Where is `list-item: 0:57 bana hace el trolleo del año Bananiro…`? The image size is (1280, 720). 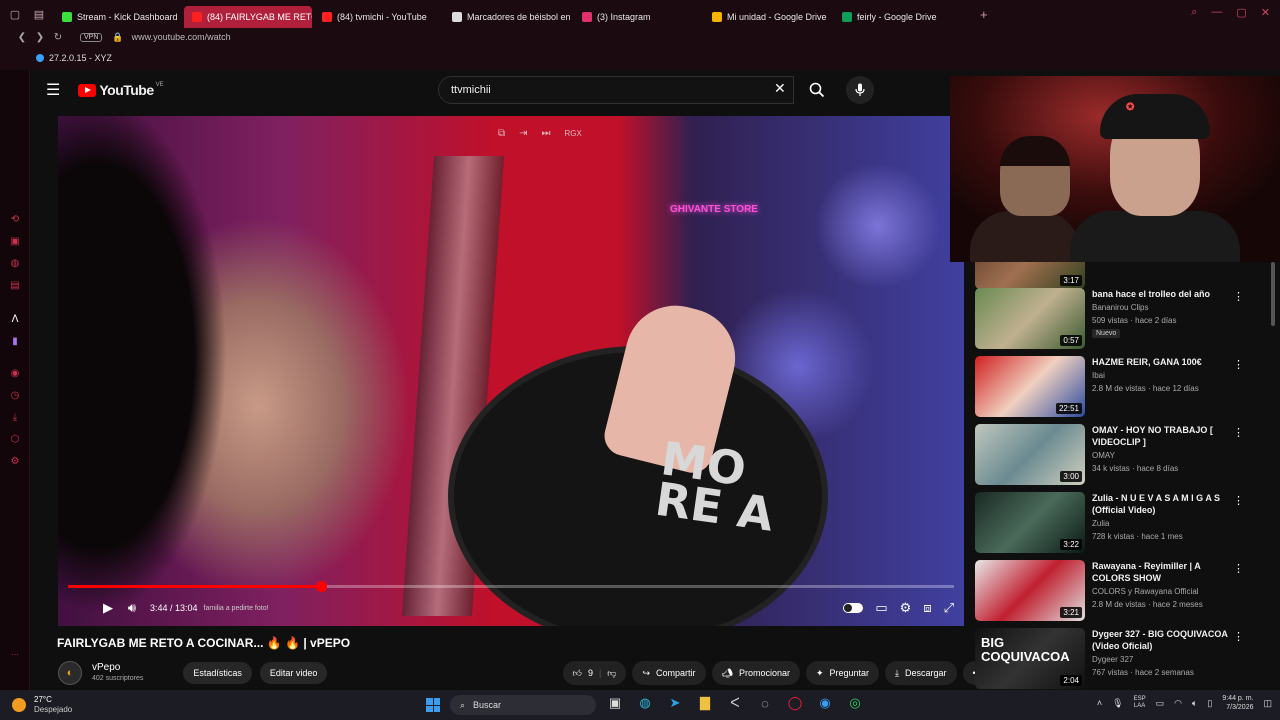 list-item: 0:57 bana hace el trolleo del año Bananiro… is located at coordinates (1120, 320).